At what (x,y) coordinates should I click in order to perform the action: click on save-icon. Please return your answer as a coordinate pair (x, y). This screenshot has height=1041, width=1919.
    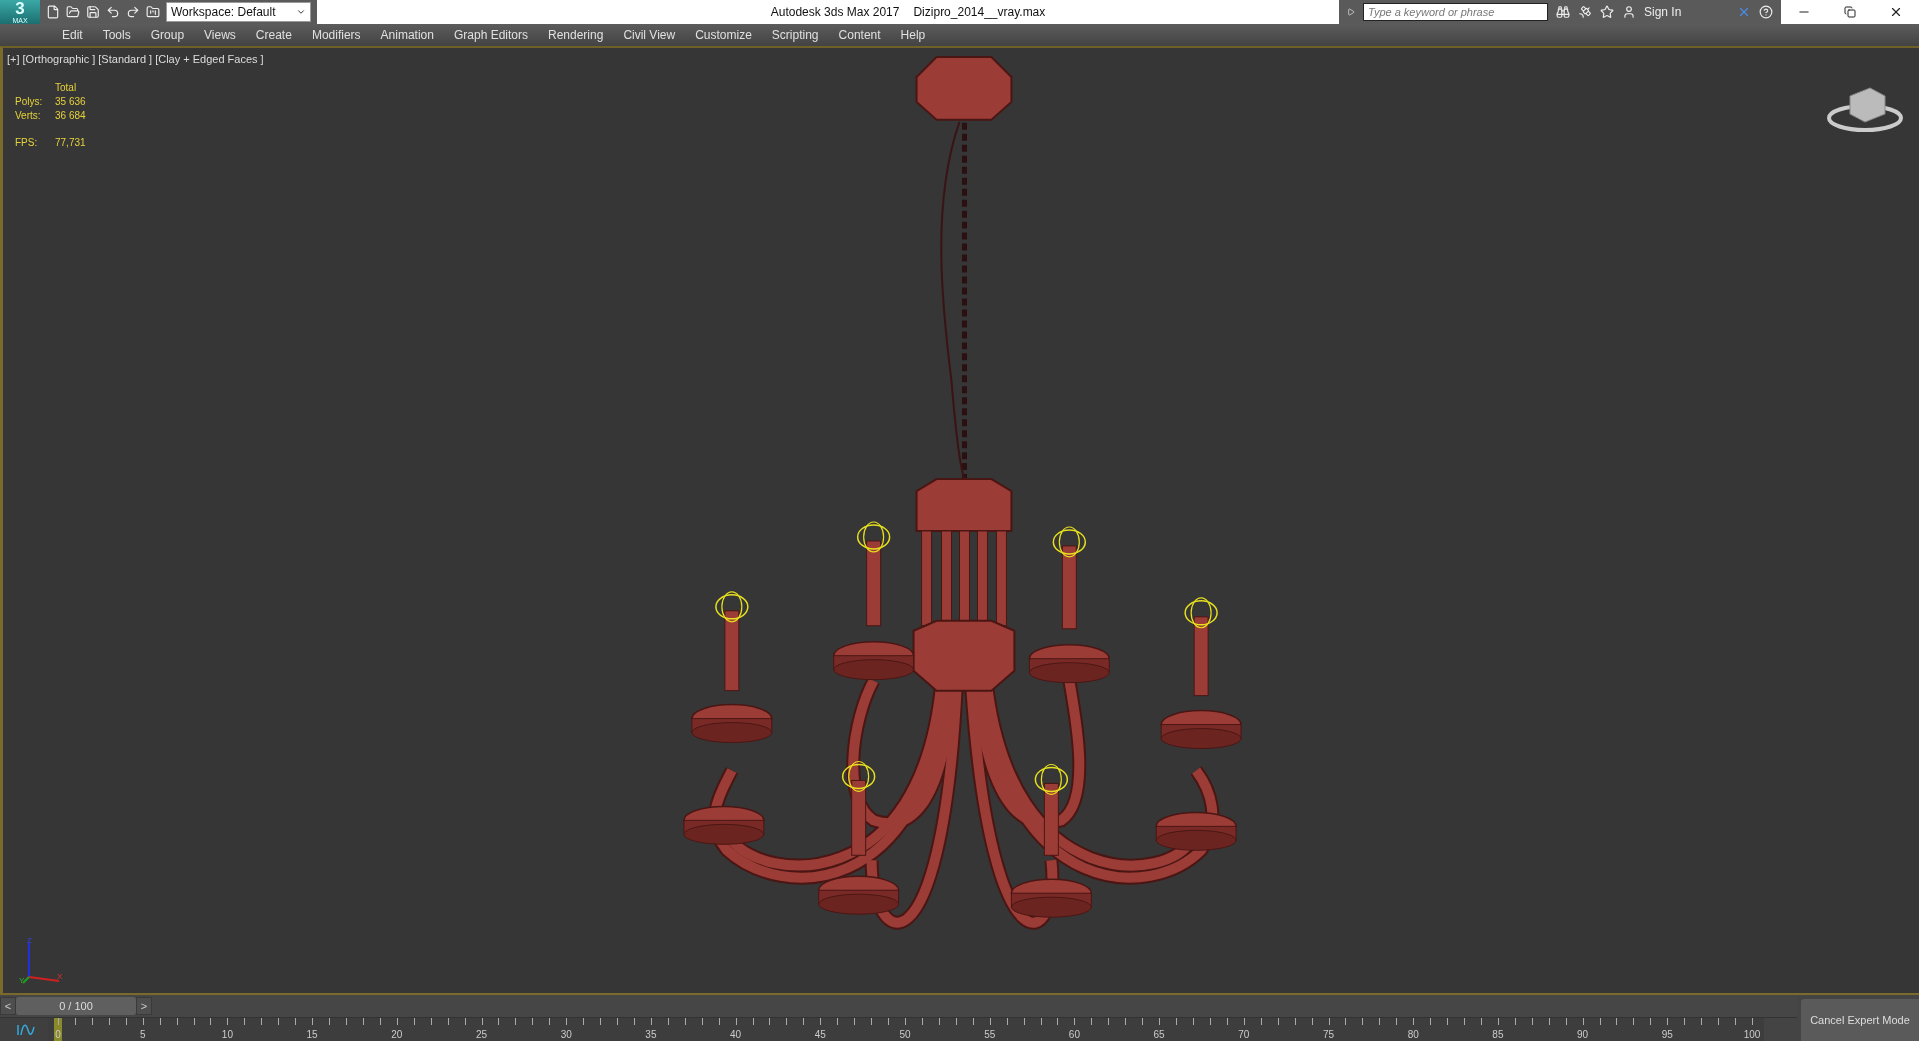
    Looking at the image, I should click on (93, 12).